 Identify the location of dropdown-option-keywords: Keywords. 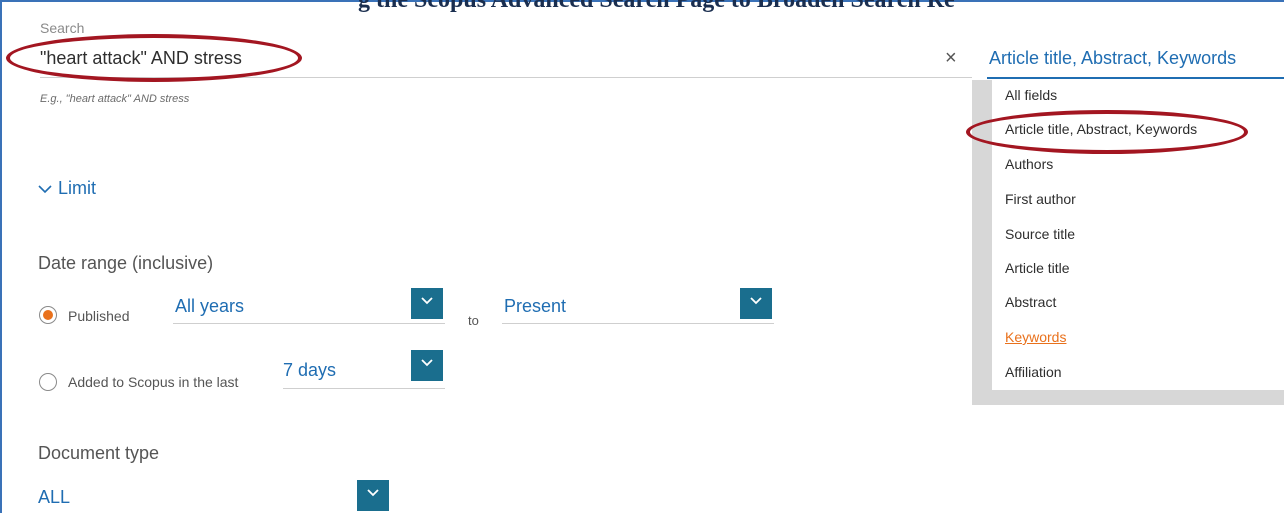
(1035, 337).